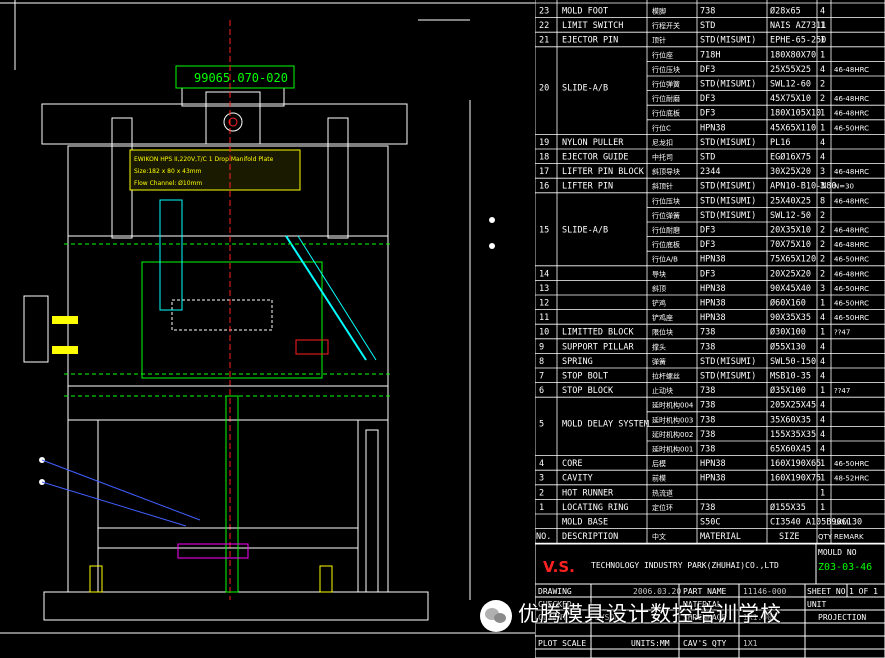 This screenshot has height=658, width=885. Describe the element at coordinates (798, 41) in the screenshot. I see `bom-size: EPHE-65-250` at that location.